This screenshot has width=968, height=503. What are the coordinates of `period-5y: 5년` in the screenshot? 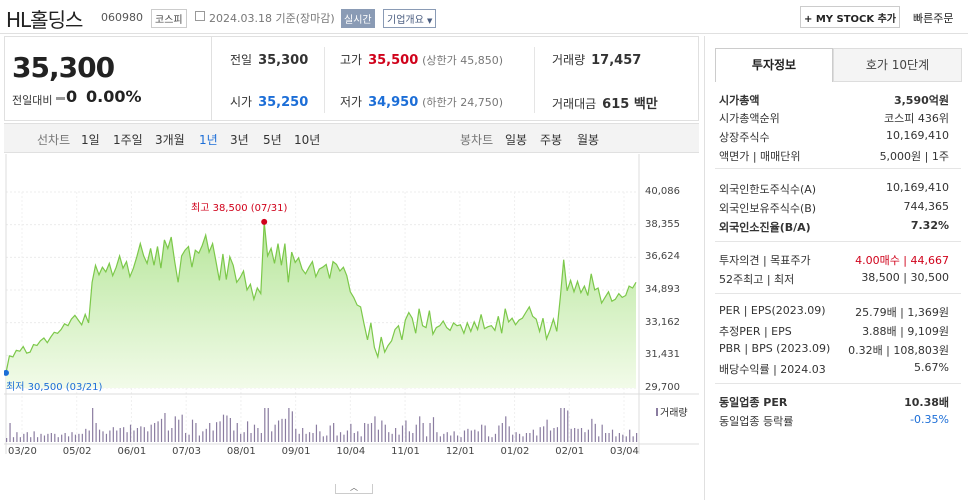 It's located at (272, 139).